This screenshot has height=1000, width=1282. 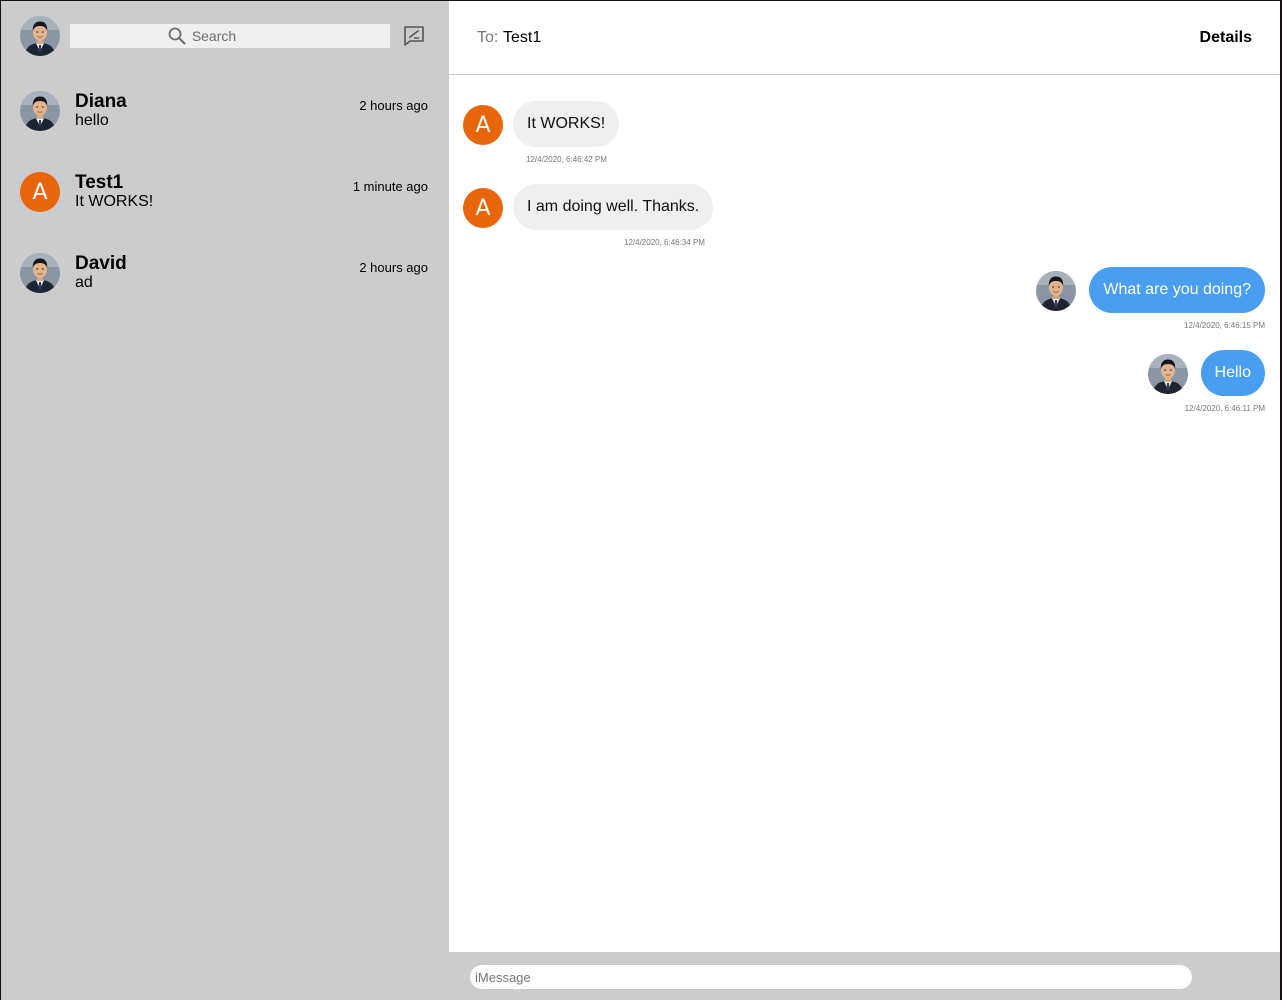 What do you see at coordinates (177, 36) in the screenshot?
I see `search-icon` at bounding box center [177, 36].